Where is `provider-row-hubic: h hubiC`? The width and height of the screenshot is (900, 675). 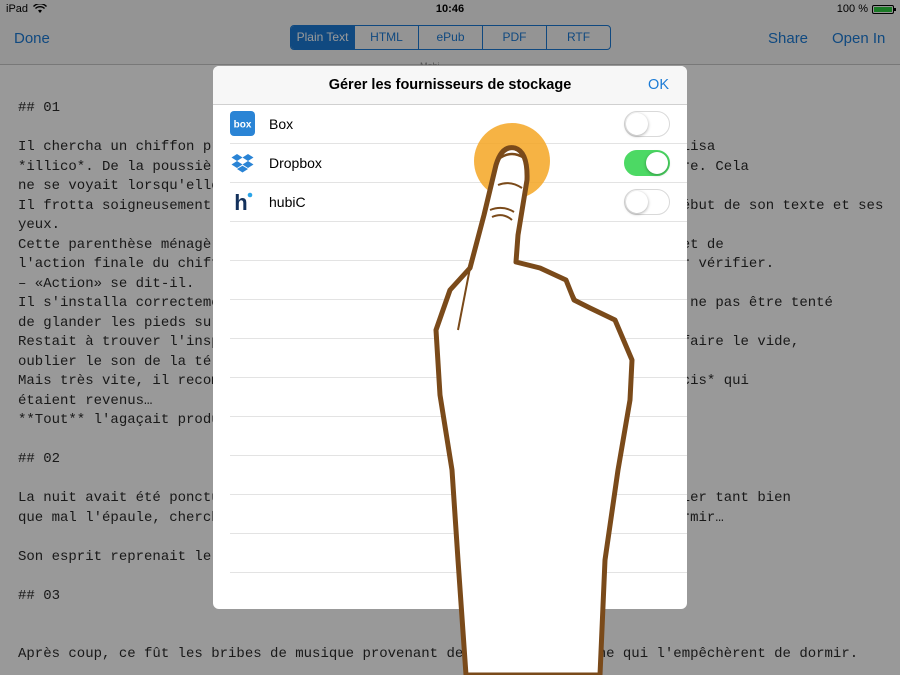
provider-row-hubic: h hubiC is located at coordinates (458, 202).